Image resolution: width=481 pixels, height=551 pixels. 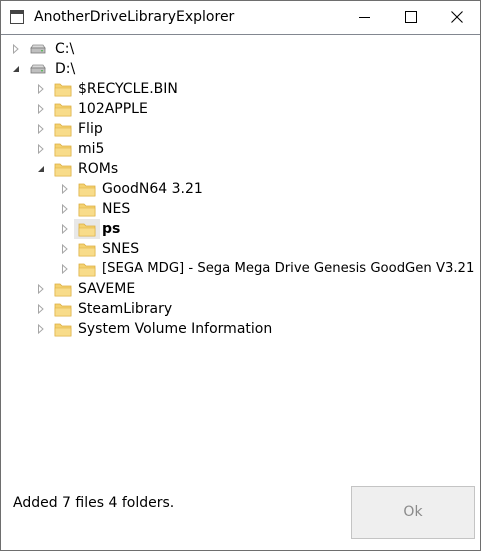 What do you see at coordinates (256, 129) in the screenshot?
I see `tree-node-folder: Flip` at bounding box center [256, 129].